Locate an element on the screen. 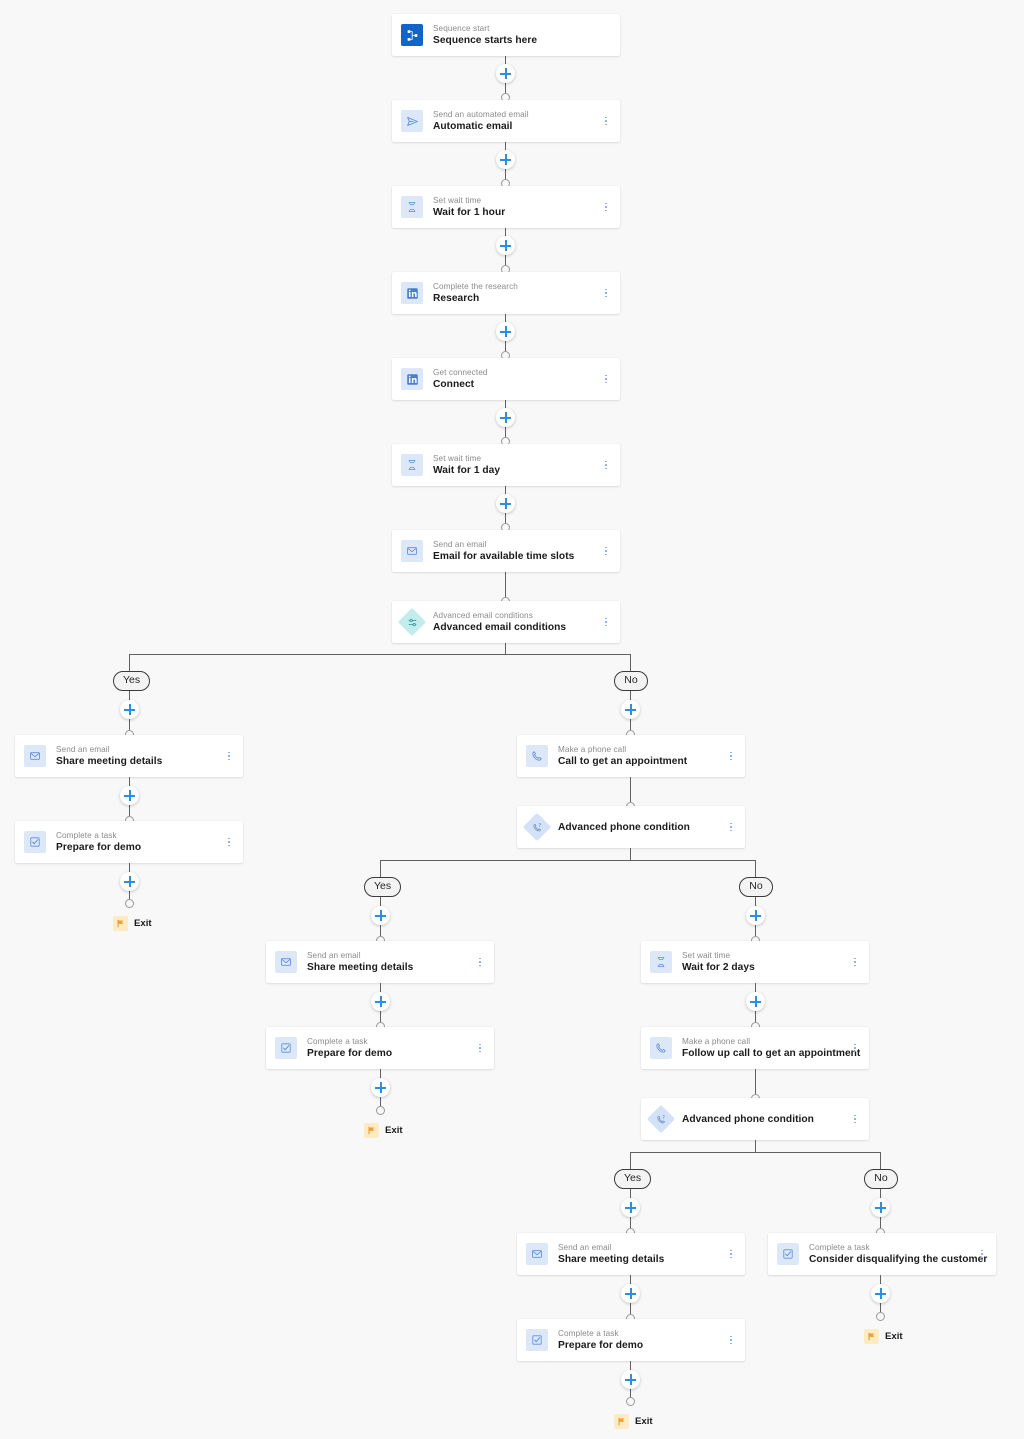 The width and height of the screenshot is (1024, 1439). node-card-wait-2-days: Set wait time Wait for 2 days is located at coordinates (755, 962).